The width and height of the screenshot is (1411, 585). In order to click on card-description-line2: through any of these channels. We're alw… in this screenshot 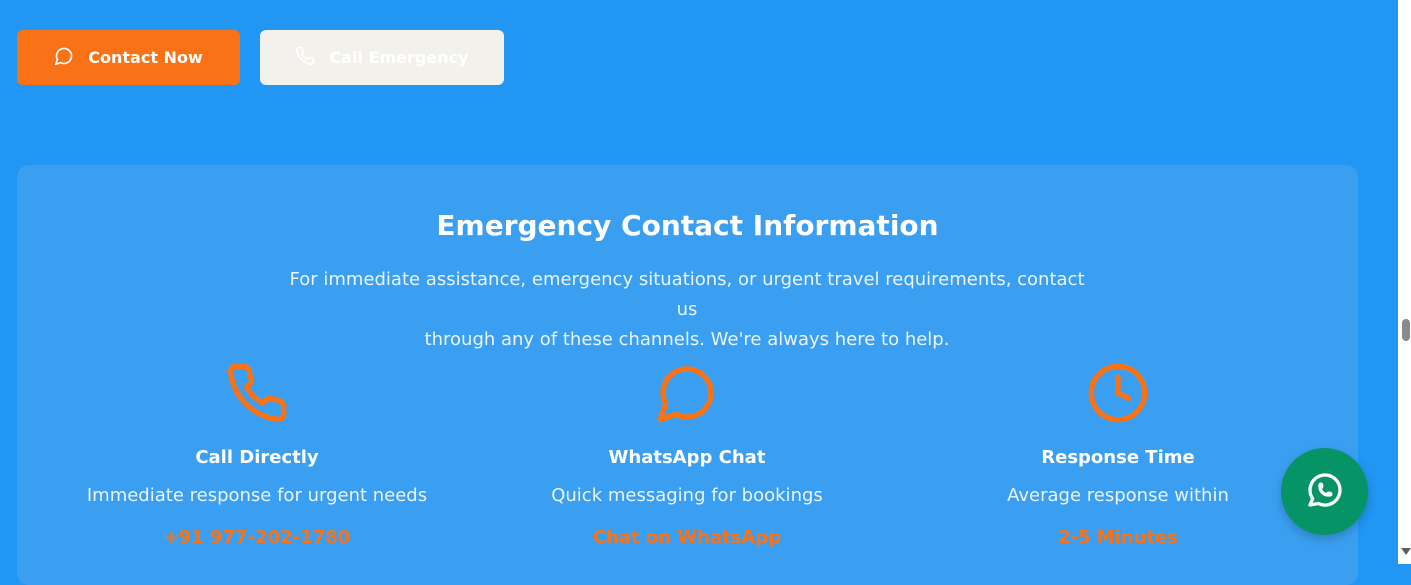, I will do `click(687, 339)`.